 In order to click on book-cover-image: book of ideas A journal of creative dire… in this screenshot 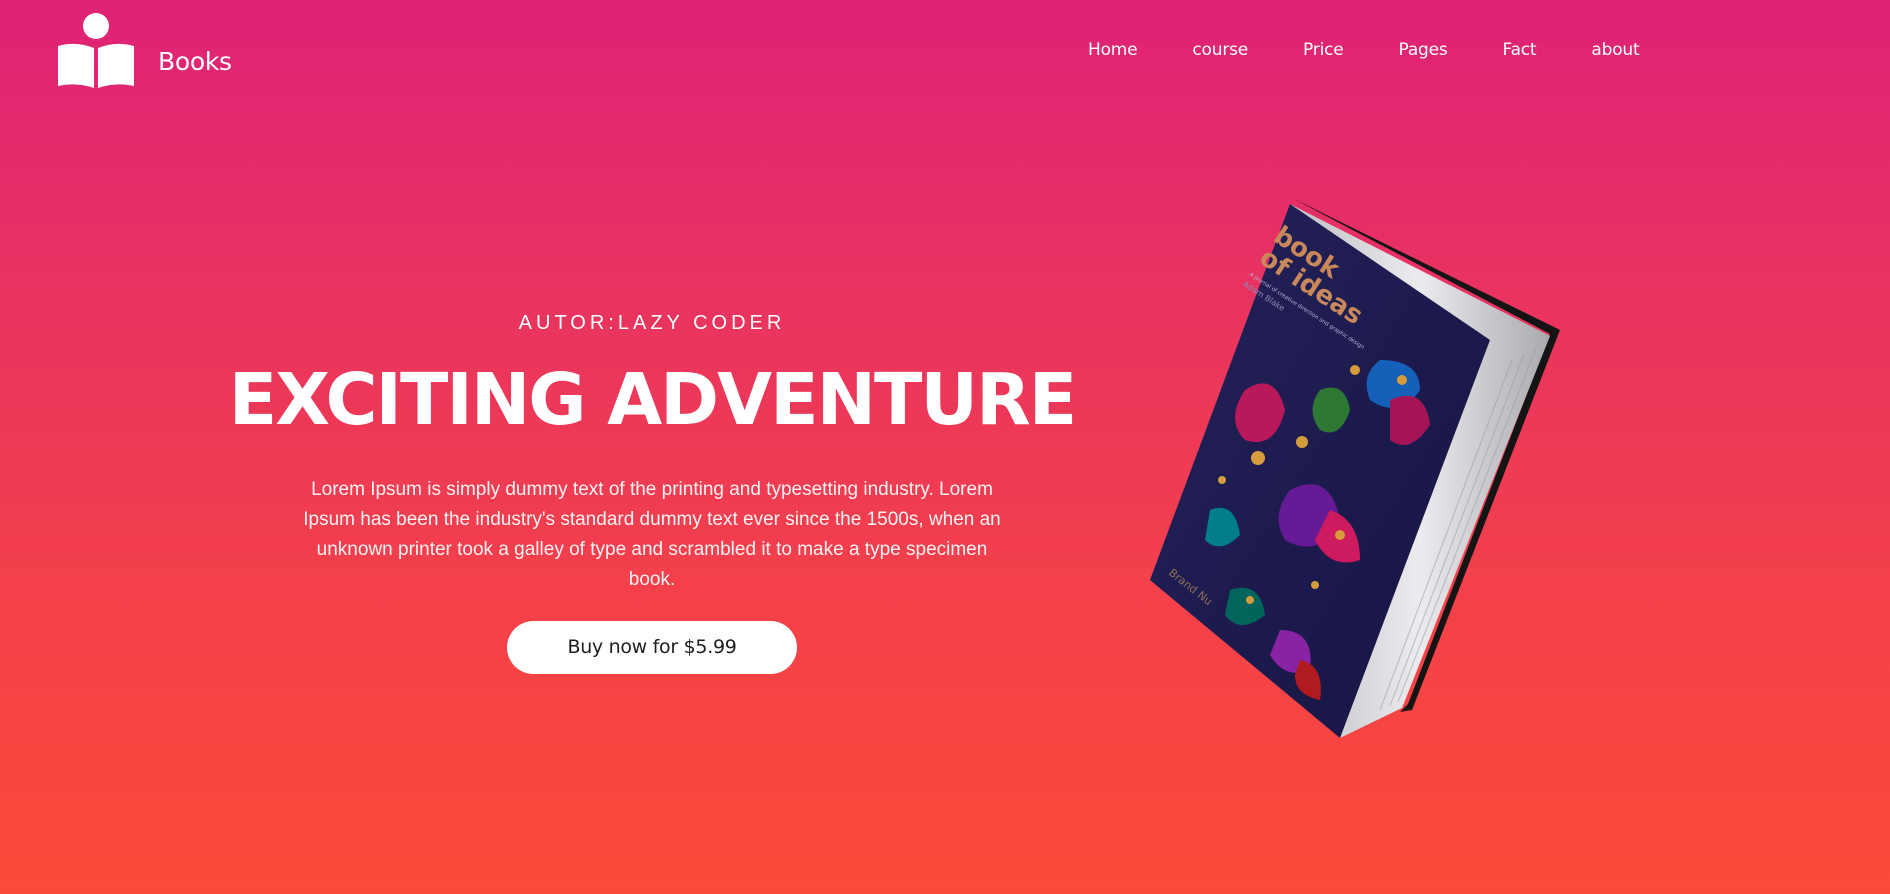, I will do `click(1355, 470)`.